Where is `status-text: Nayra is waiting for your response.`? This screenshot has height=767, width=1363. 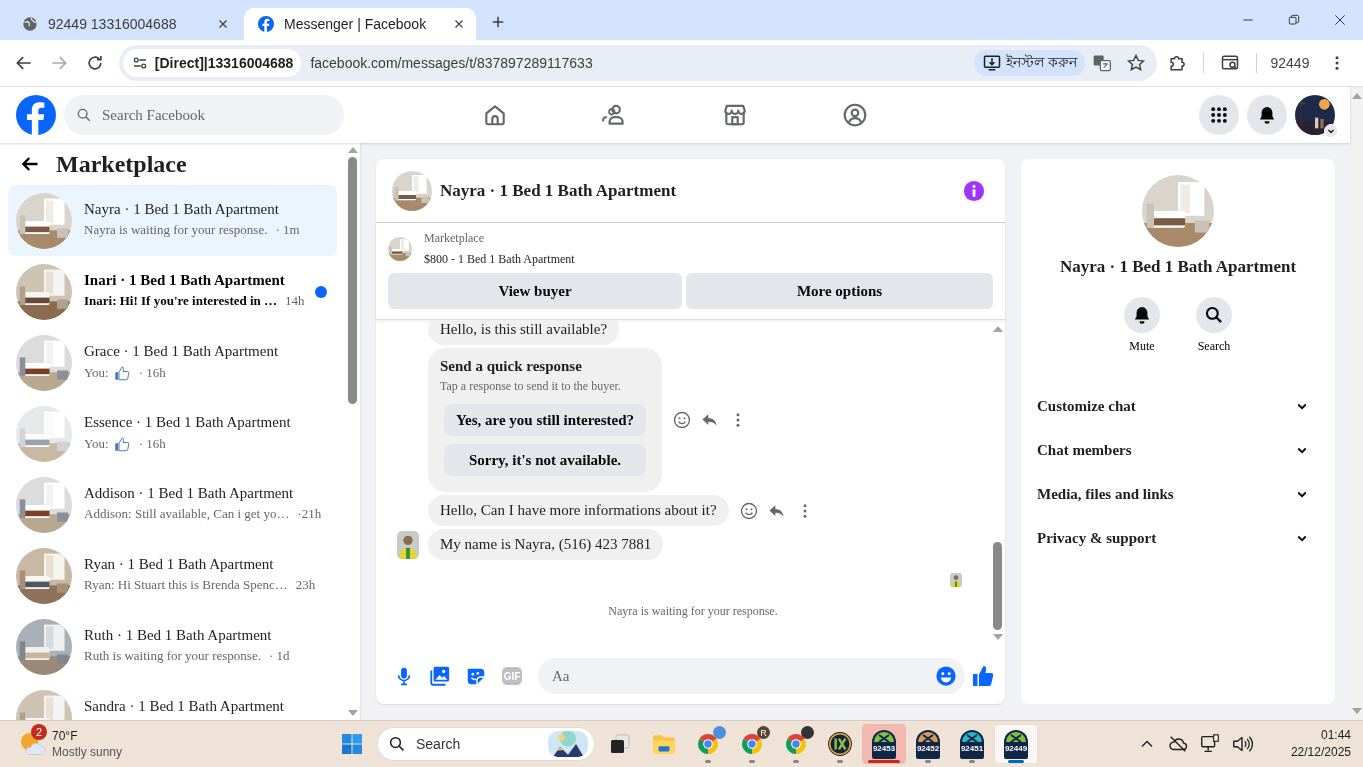
status-text: Nayra is waiting for your response. is located at coordinates (693, 611).